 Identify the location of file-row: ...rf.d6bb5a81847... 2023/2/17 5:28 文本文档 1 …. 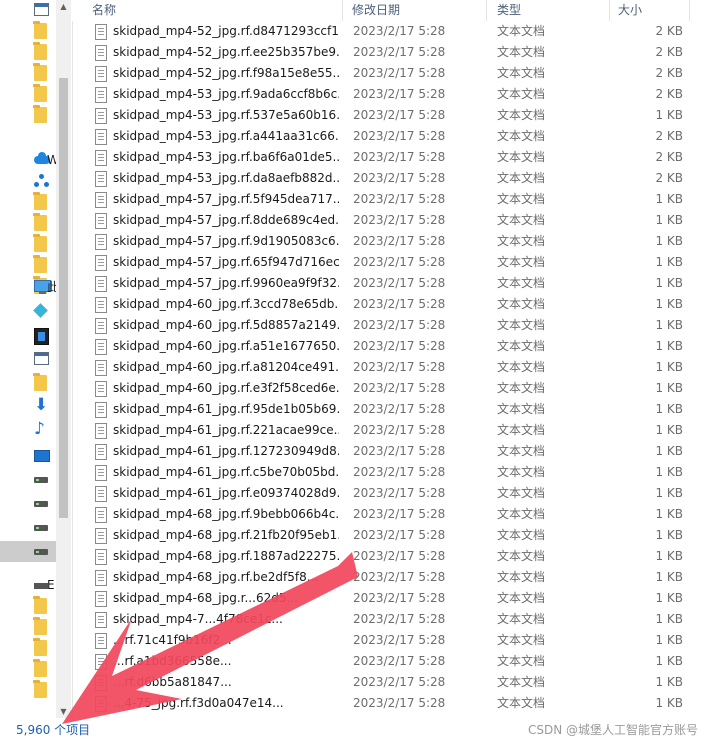
(382, 682).